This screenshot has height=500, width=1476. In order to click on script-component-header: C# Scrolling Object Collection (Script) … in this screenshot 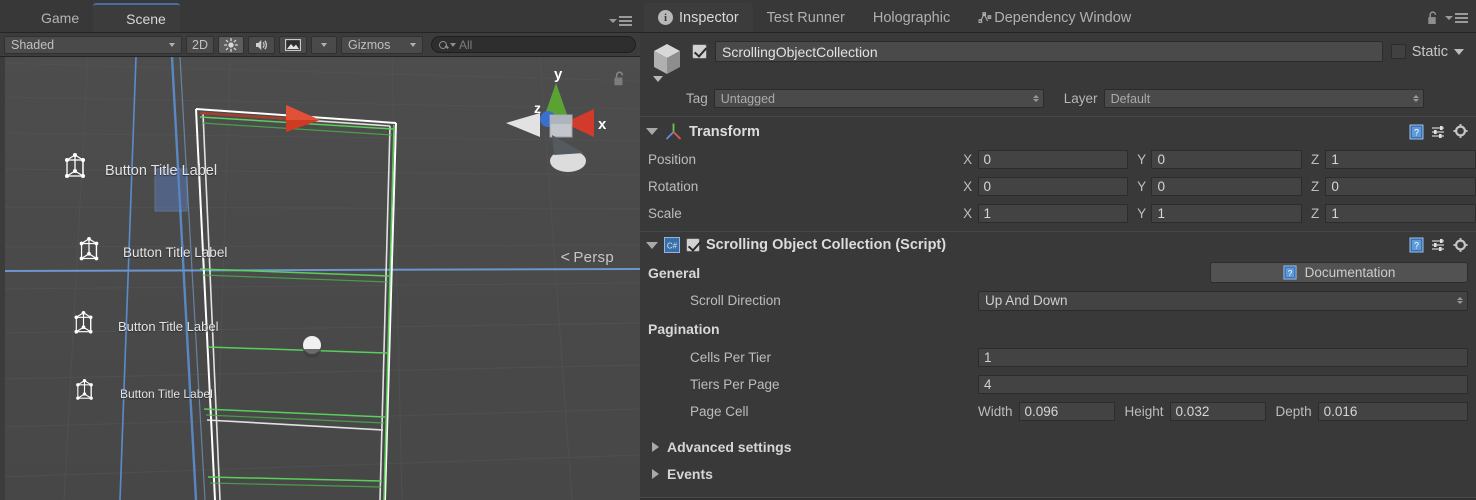, I will do `click(1058, 245)`.